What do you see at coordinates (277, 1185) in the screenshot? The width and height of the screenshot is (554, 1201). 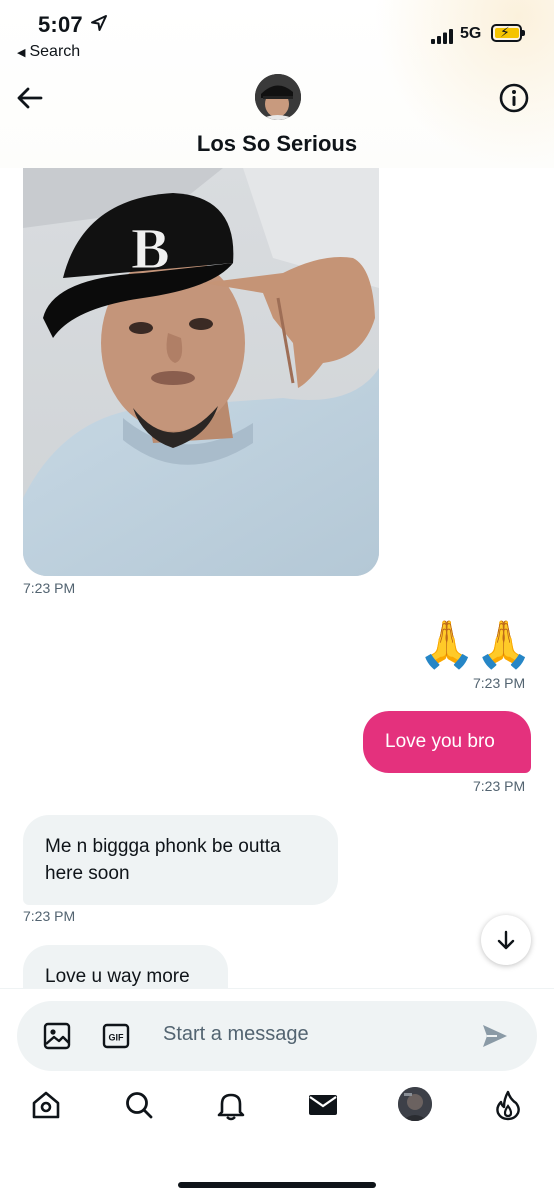 I see `home-indicator` at bounding box center [277, 1185].